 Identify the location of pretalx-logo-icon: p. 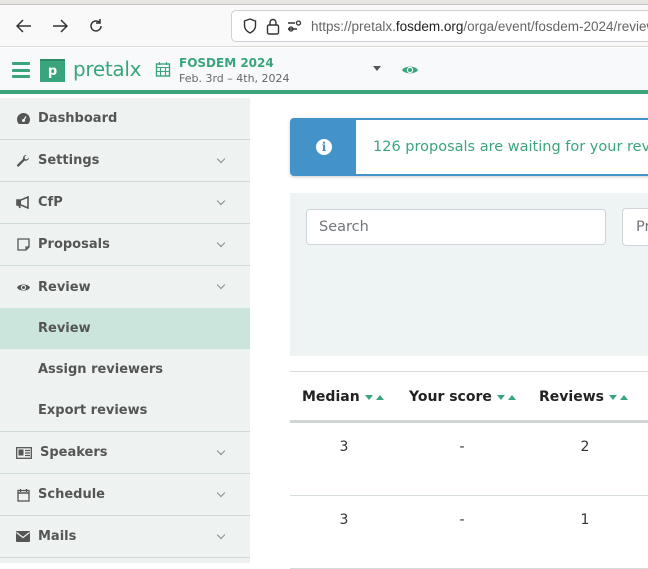
(52, 70).